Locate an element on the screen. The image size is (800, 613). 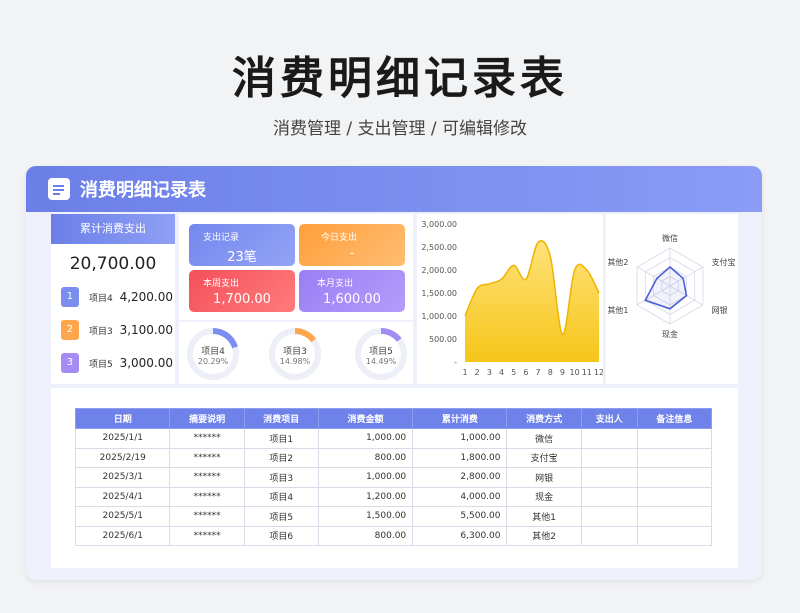
table-cell: 网银 is located at coordinates (544, 477).